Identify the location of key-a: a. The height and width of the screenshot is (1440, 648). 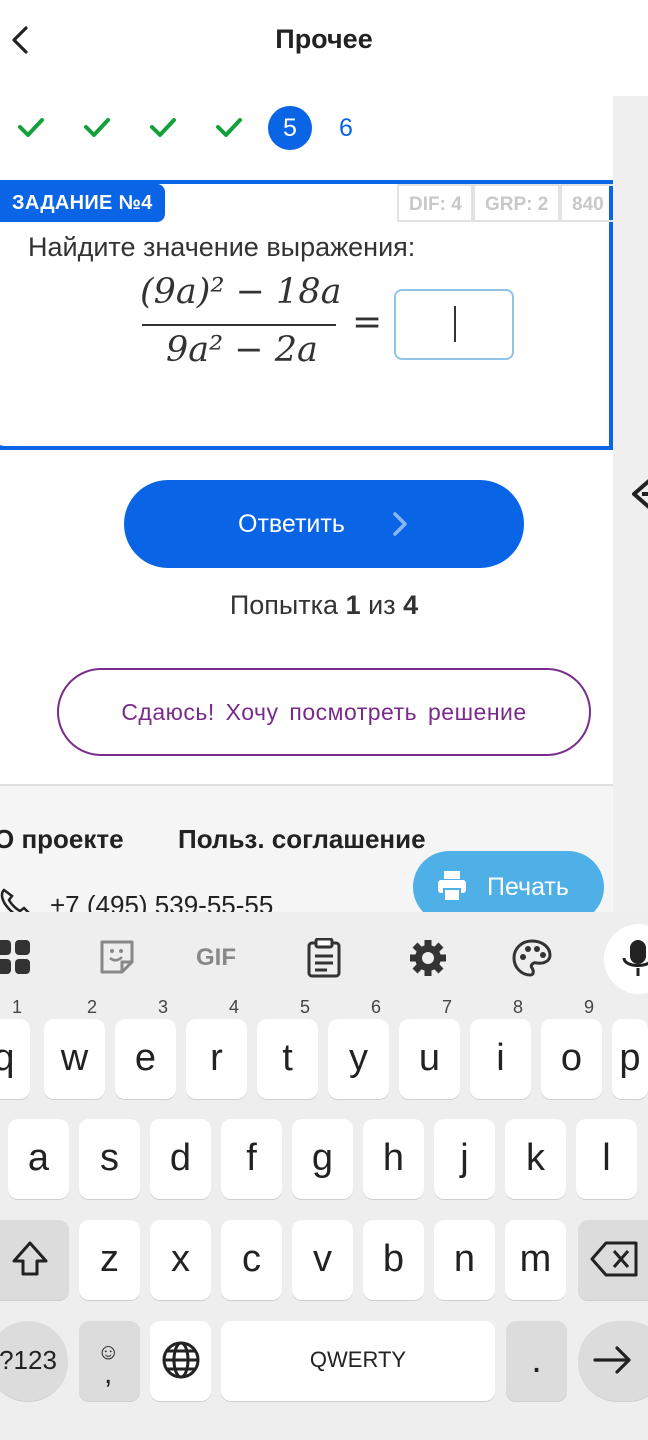
(38, 1159).